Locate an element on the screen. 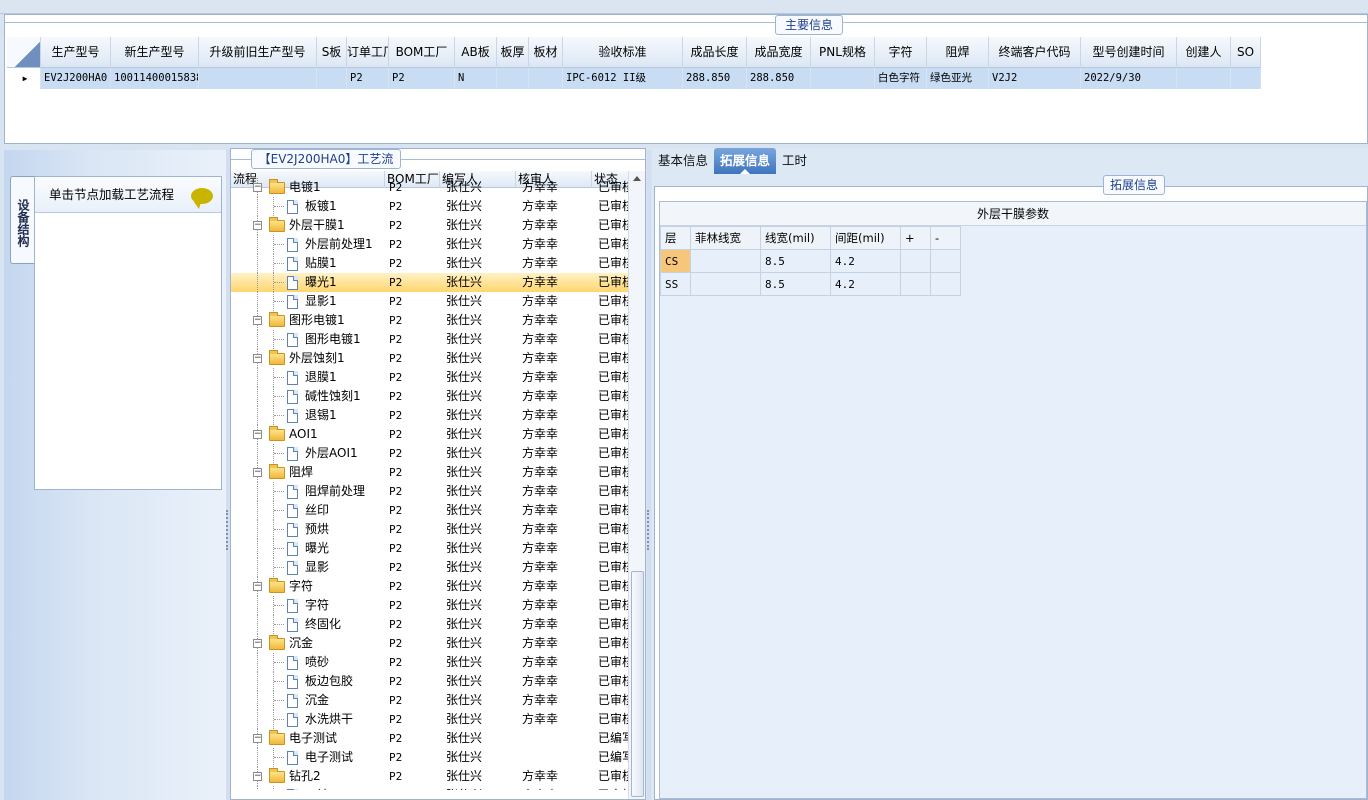 This screenshot has width=1368, height=800. tree-node: − 图形电镀1 is located at coordinates (308, 320).